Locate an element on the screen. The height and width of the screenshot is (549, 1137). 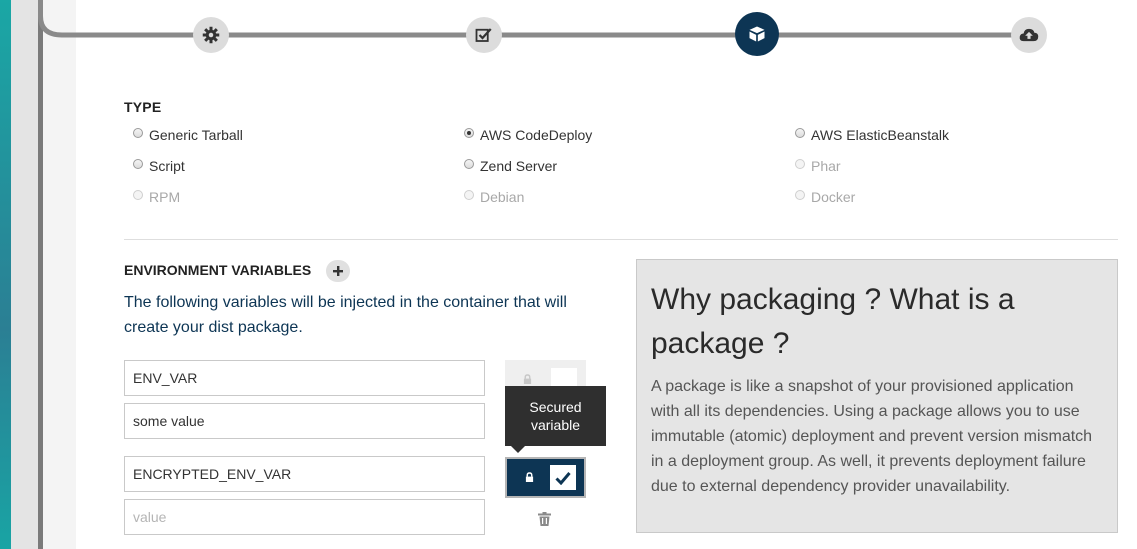
step-validate is located at coordinates (484, 35).